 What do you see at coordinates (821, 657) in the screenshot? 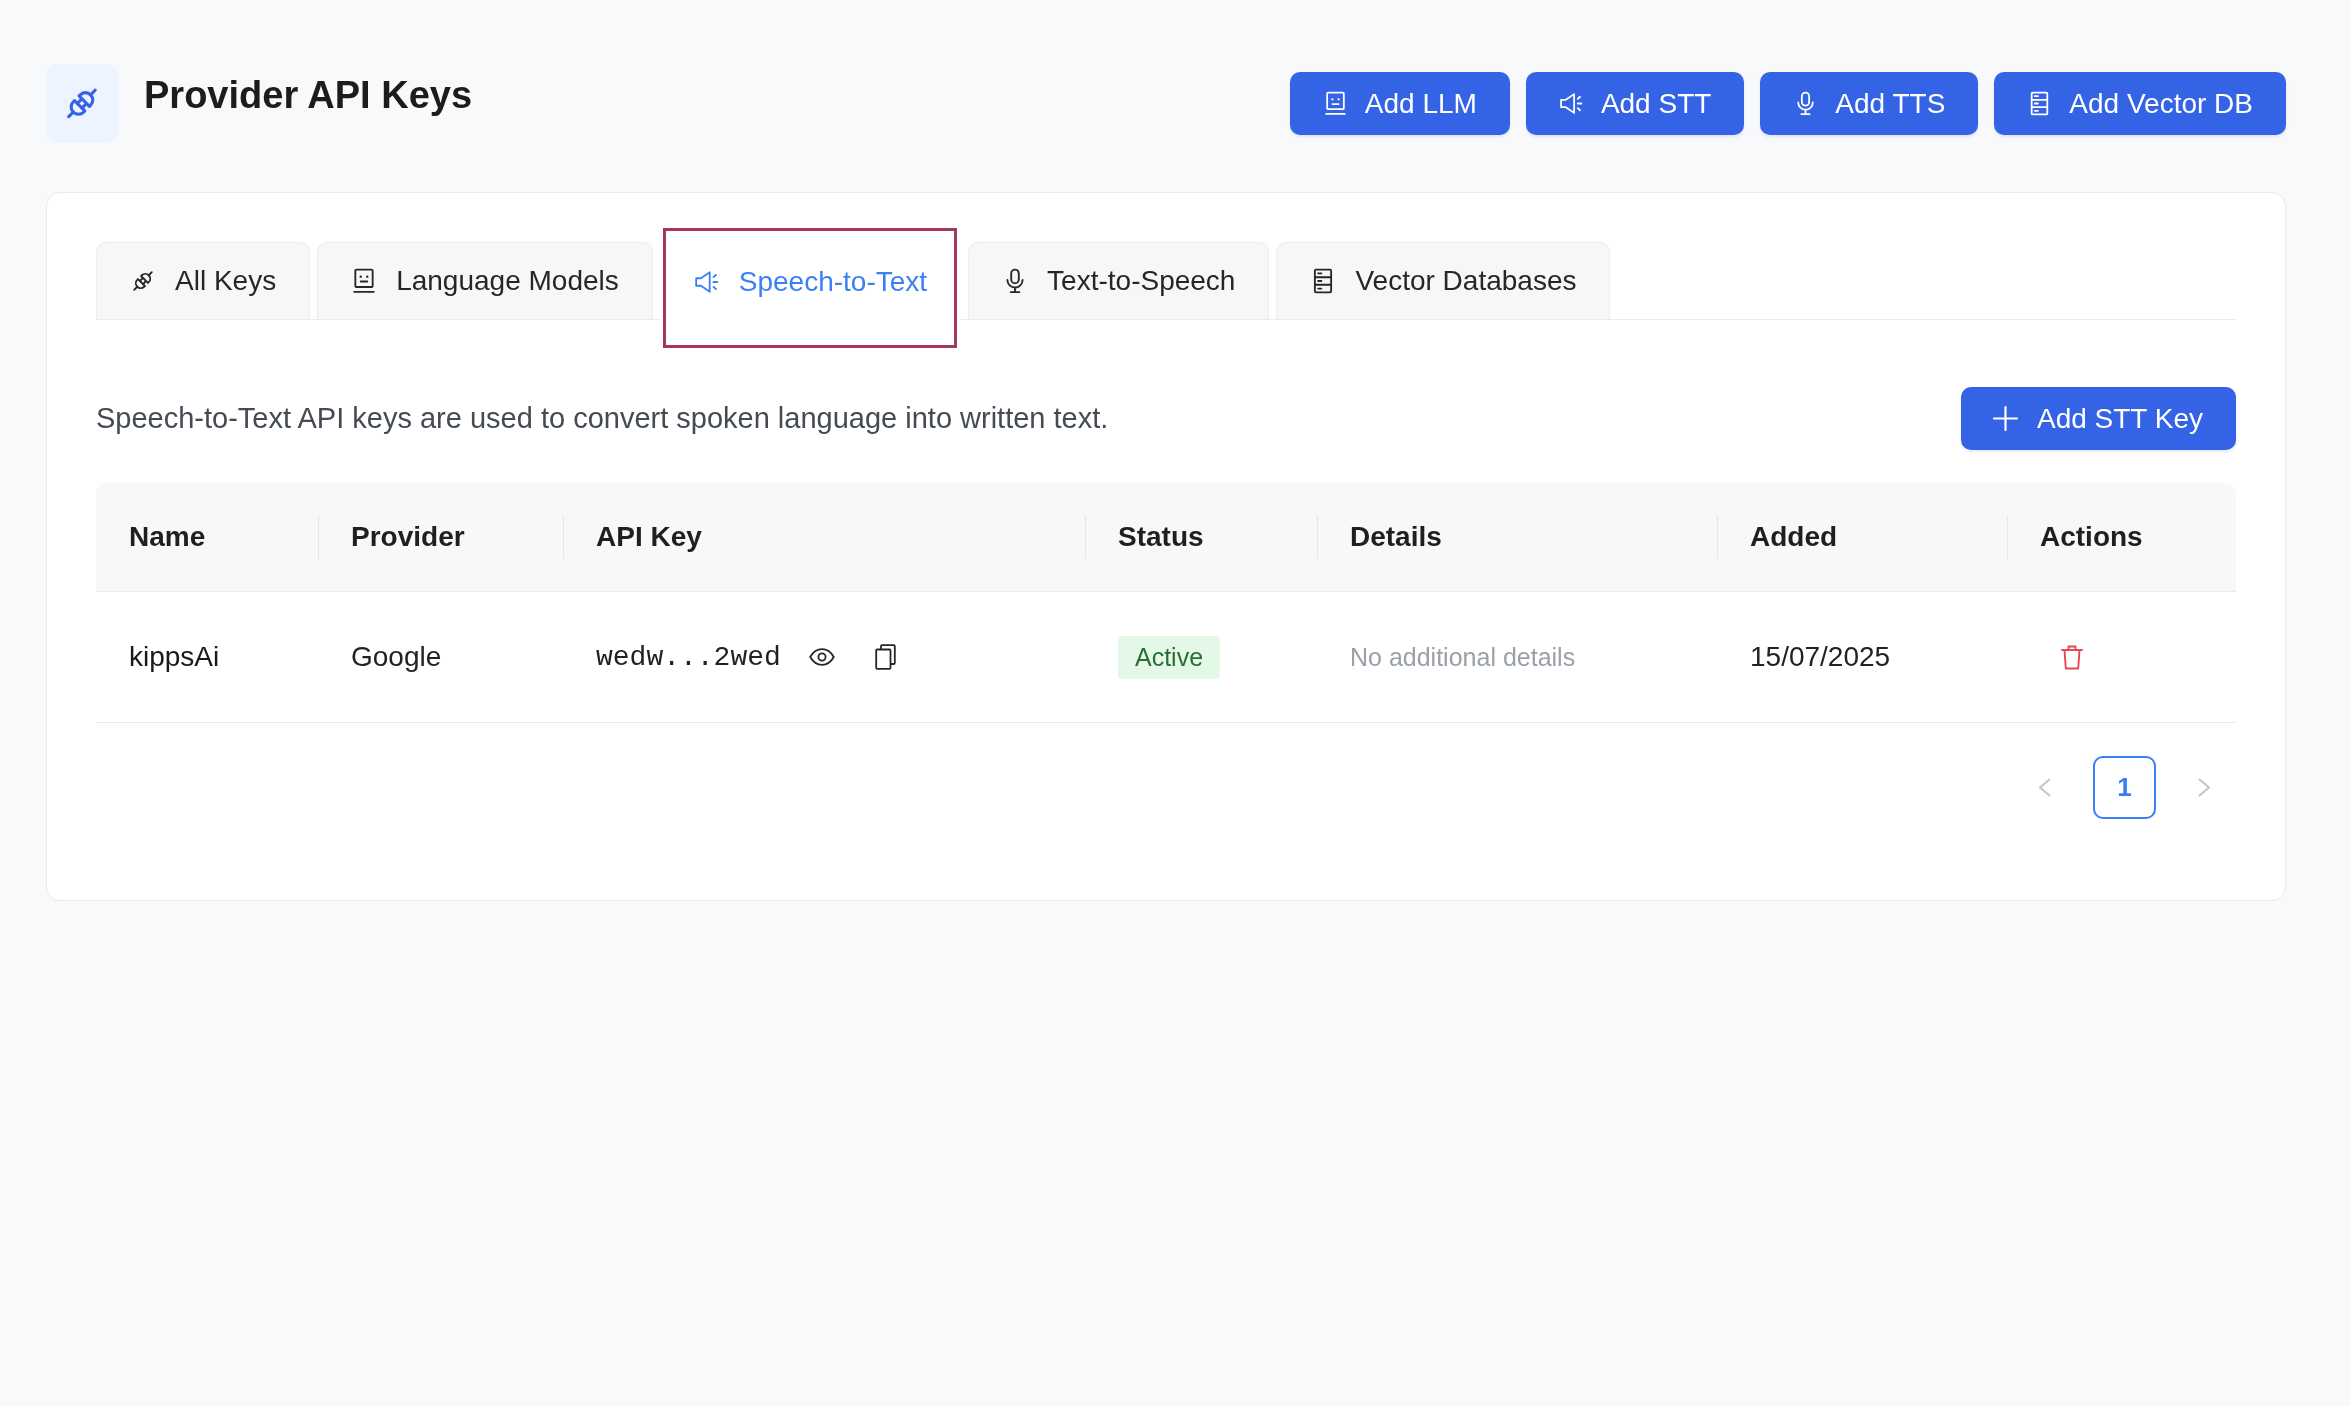
I see `eye-icon` at bounding box center [821, 657].